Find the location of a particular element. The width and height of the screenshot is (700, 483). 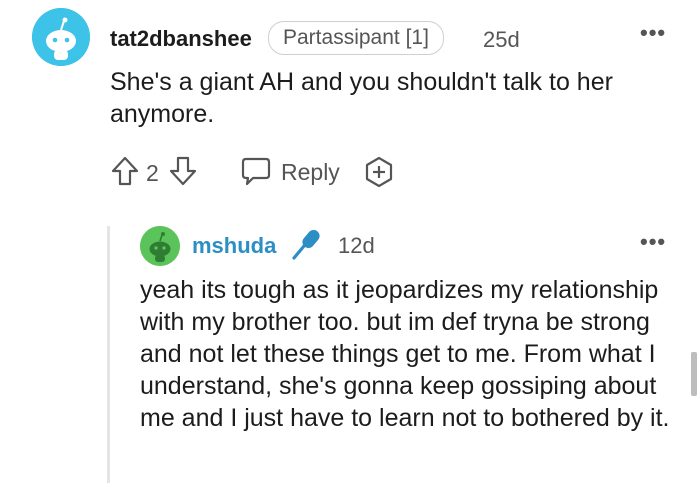

downvote-button is located at coordinates (183, 171).